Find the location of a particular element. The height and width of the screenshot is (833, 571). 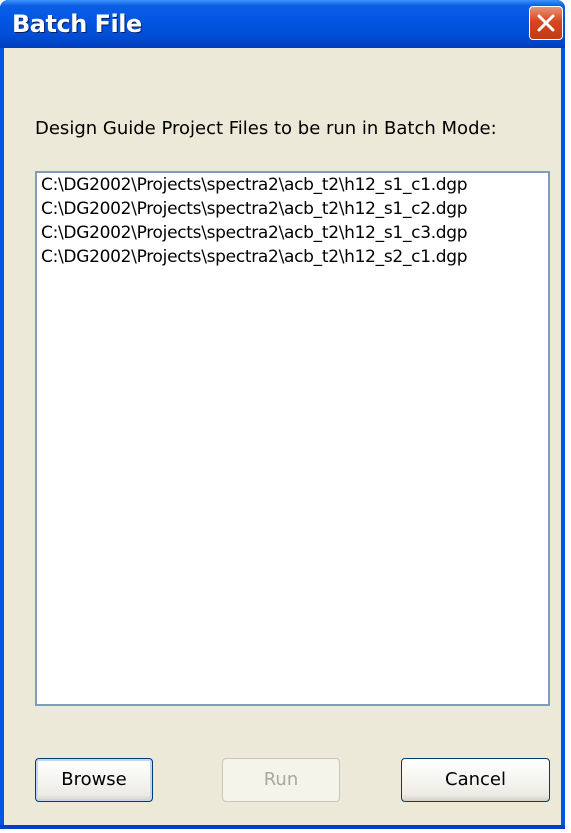

title-bar: Batch File is located at coordinates (282, 24).